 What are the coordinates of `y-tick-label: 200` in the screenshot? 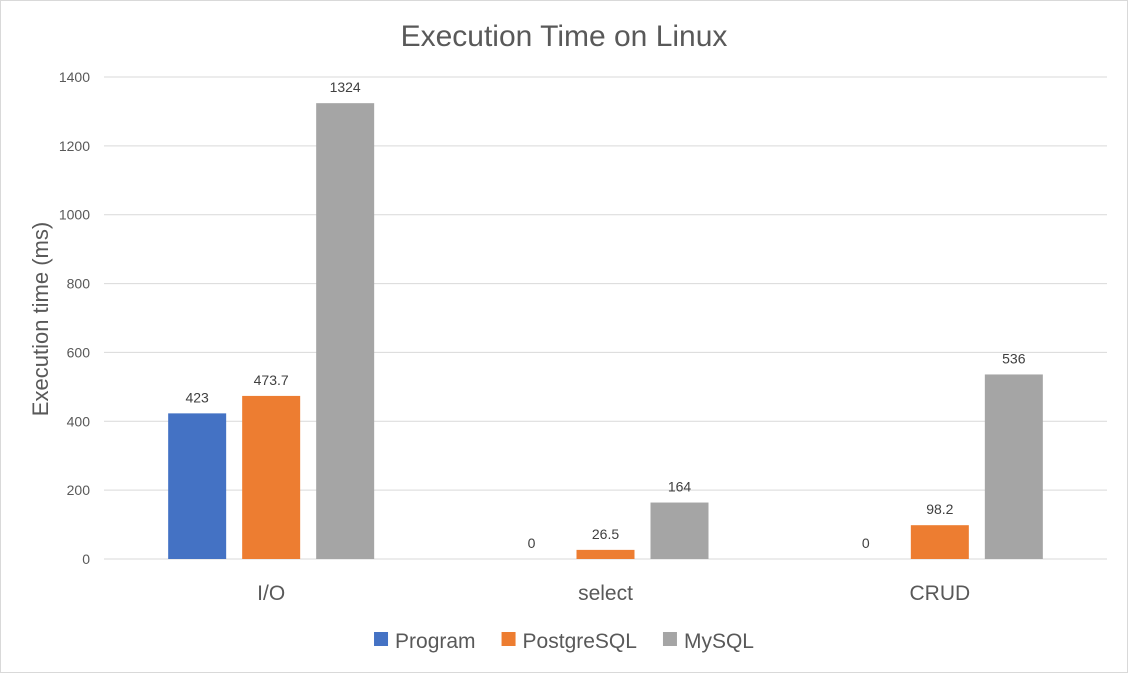 It's located at (79, 490).